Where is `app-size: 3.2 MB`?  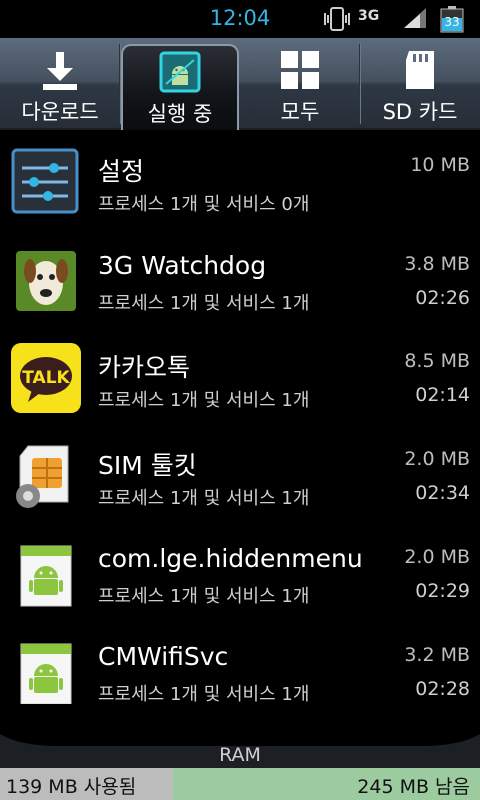
app-size: 3.2 MB is located at coordinates (437, 655).